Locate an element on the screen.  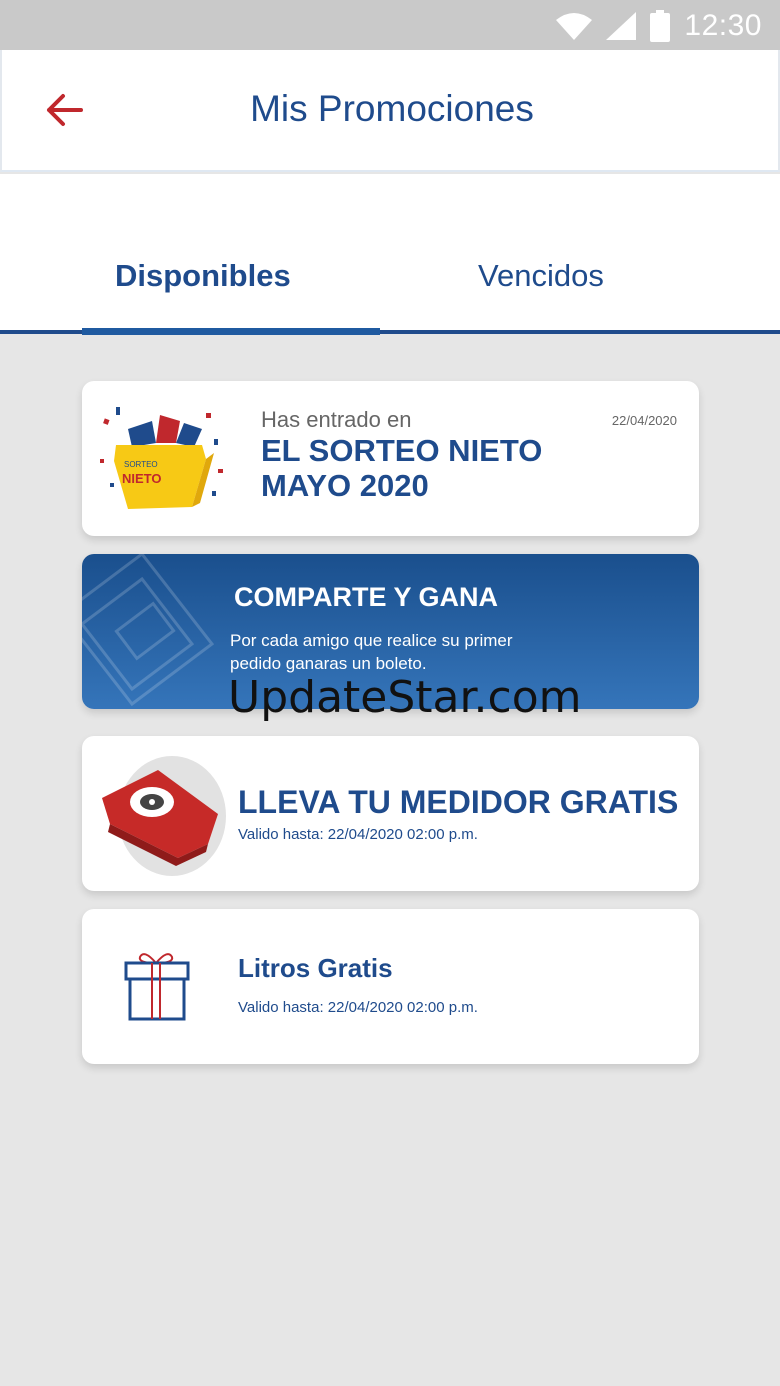
app-bar: Mis Promociones is located at coordinates (390, 111).